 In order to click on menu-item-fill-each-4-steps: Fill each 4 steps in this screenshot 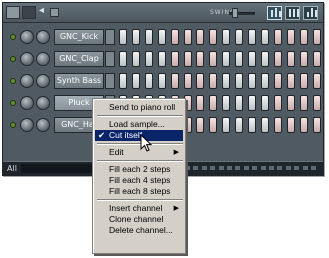, I will do `click(139, 180)`.